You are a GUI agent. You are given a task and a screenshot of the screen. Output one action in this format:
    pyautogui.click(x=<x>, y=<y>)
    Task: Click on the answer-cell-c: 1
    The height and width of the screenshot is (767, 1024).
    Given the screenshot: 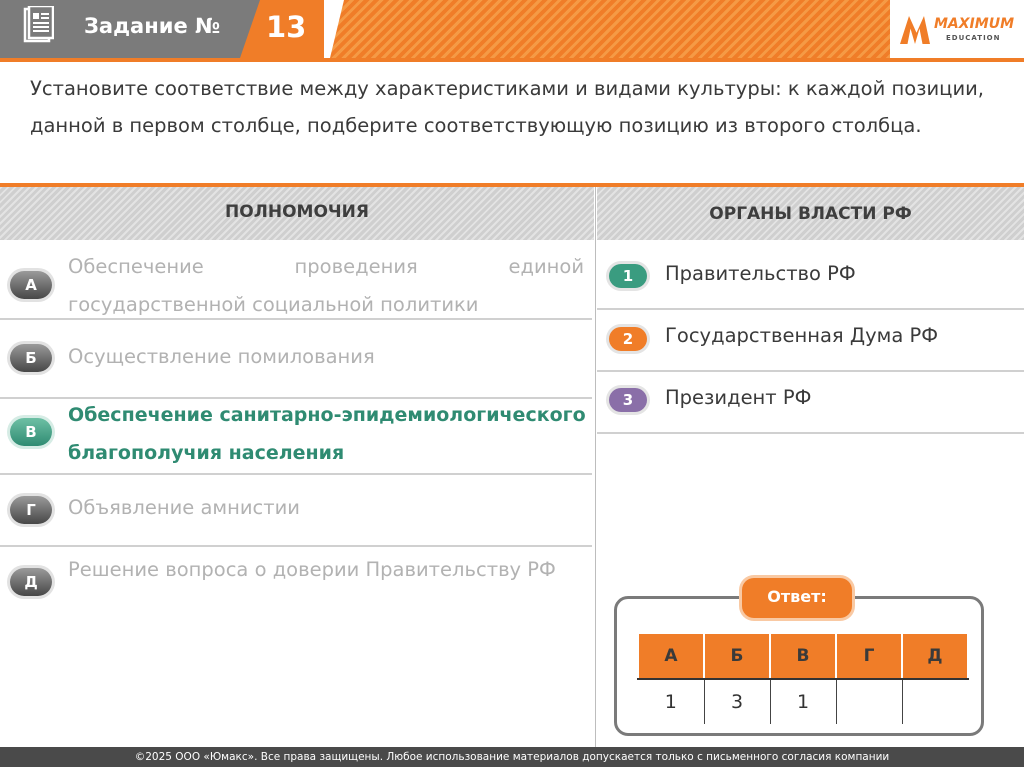 What is the action you would take?
    pyautogui.click(x=803, y=701)
    